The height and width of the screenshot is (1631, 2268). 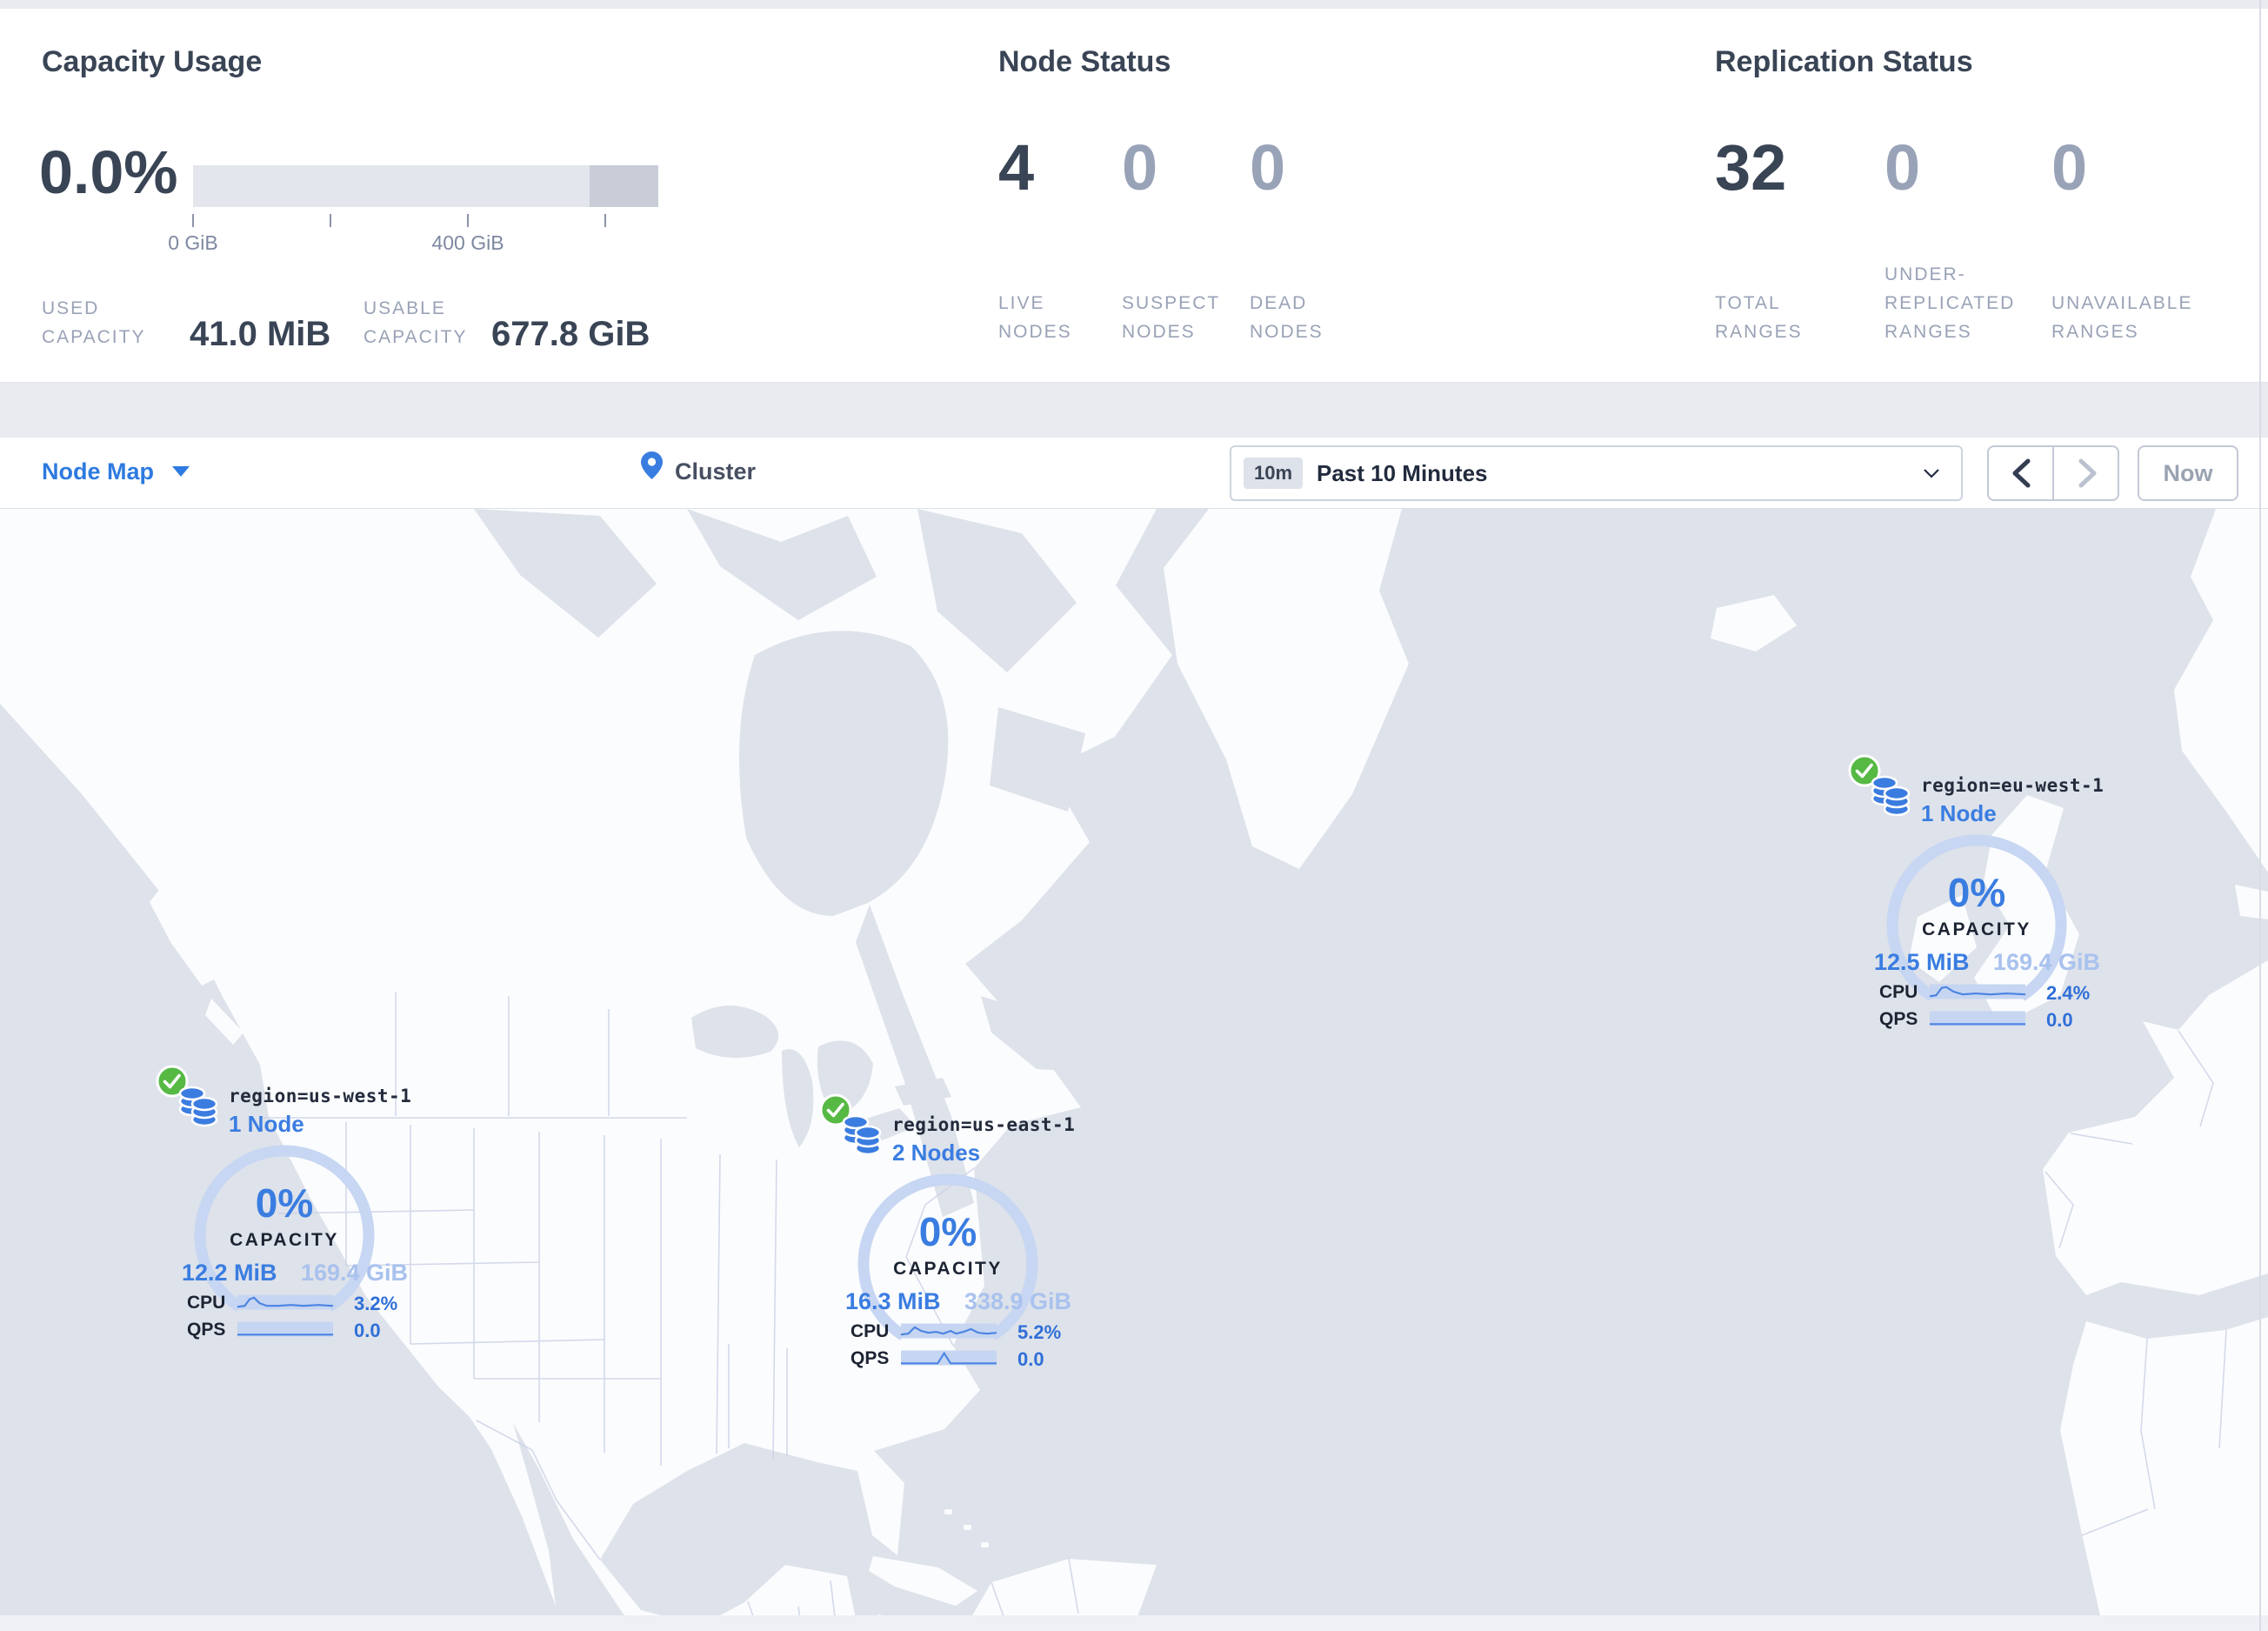 I want to click on region-used-capacity: 16.3 MiB, so click(x=893, y=1301).